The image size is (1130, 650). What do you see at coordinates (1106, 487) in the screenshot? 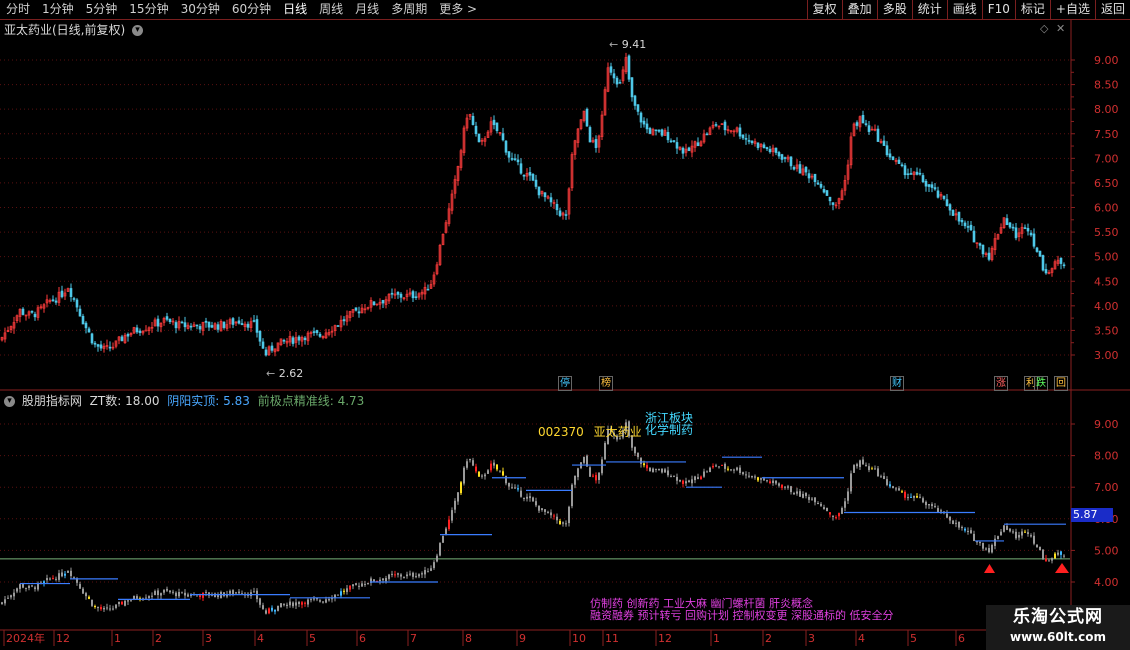
I see `sub-y-tick-label: 7.00` at bounding box center [1106, 487].